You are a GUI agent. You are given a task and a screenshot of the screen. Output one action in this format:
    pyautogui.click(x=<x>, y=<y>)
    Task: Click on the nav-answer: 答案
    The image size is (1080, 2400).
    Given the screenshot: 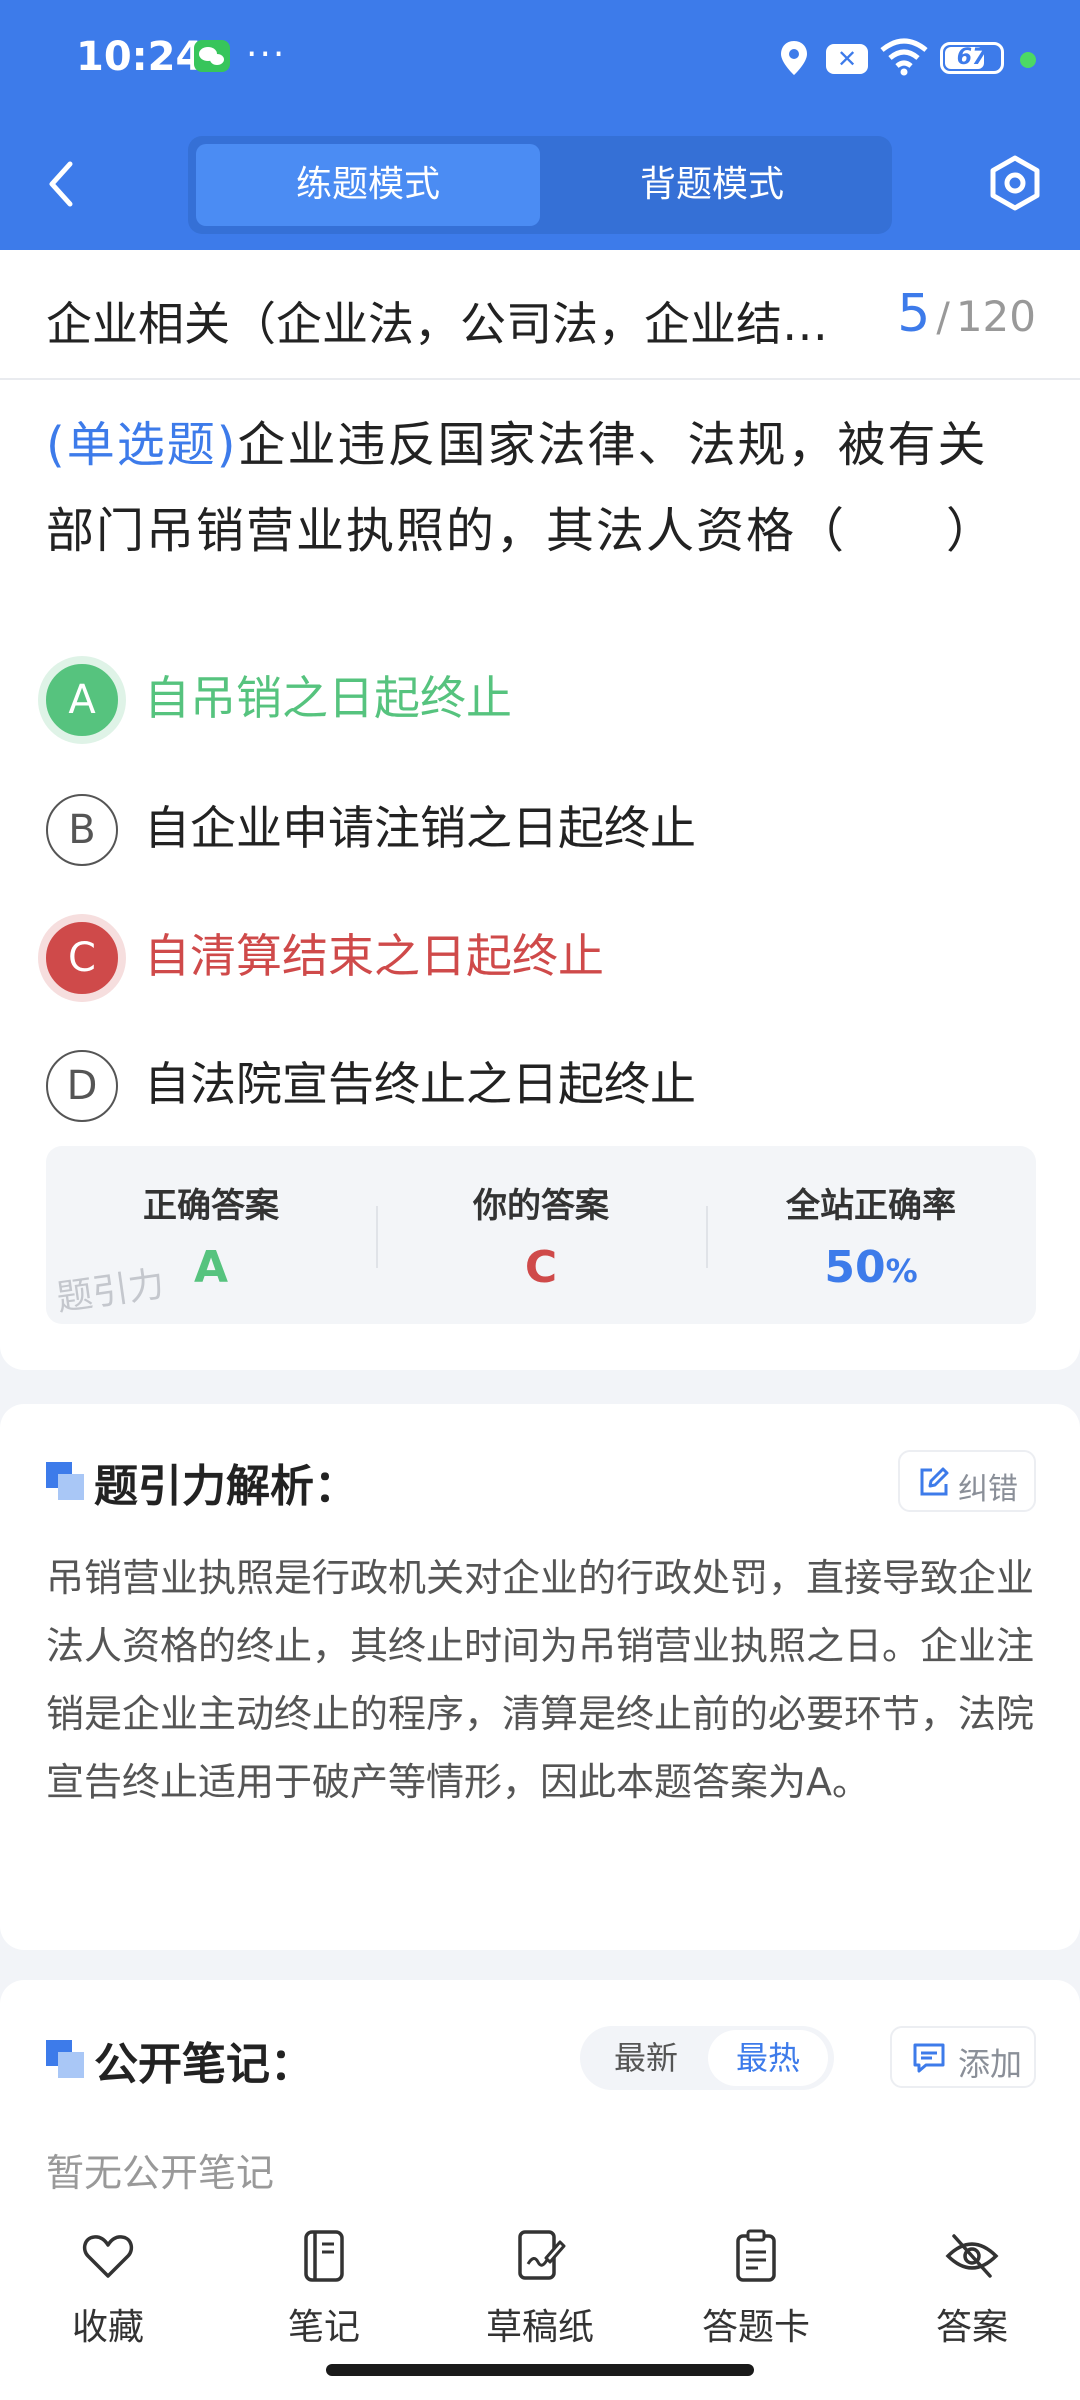 What is the action you would take?
    pyautogui.click(x=972, y=2298)
    